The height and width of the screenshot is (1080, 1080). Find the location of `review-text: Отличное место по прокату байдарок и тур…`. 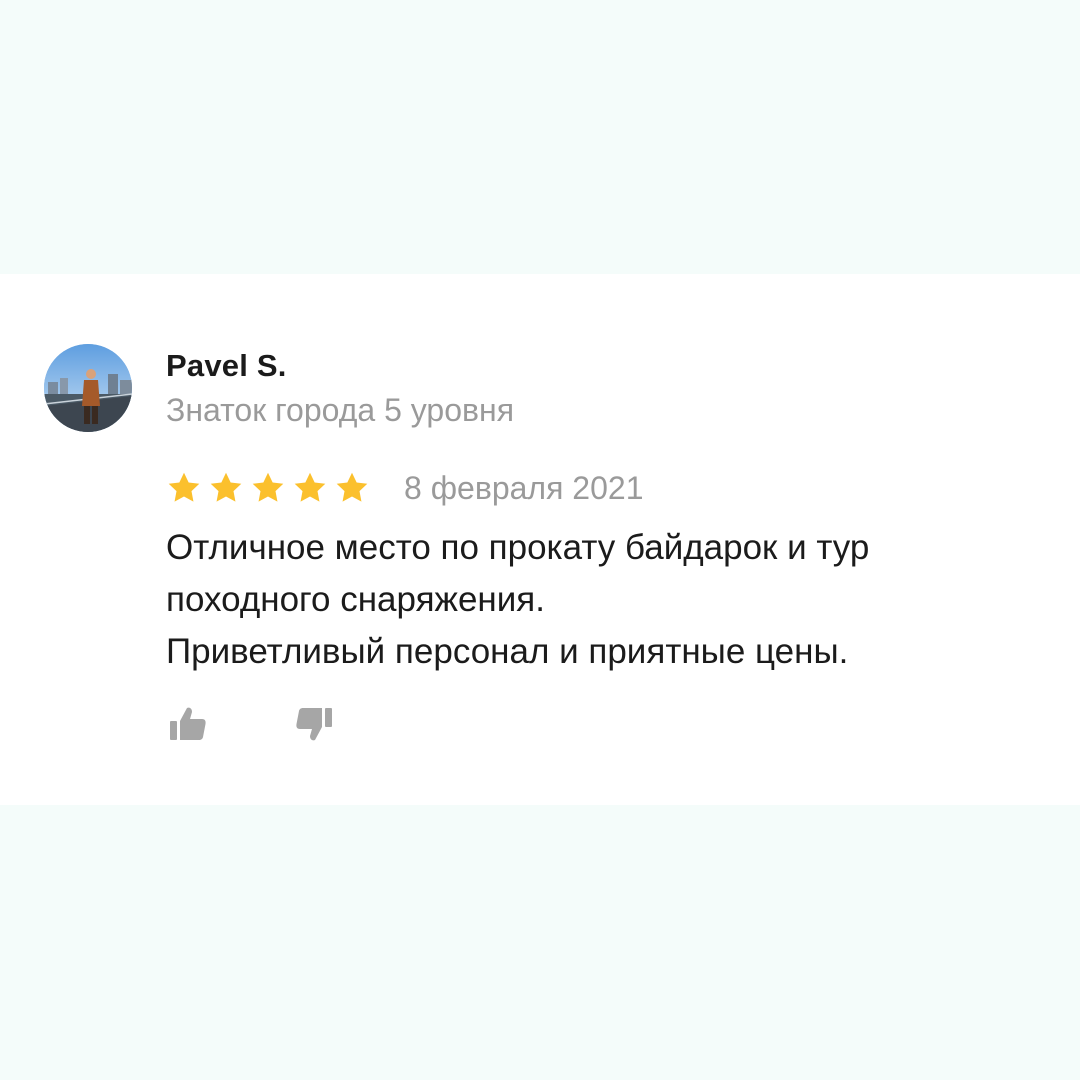

review-text: Отличное место по прокату байдарок и тур… is located at coordinates (606, 600).